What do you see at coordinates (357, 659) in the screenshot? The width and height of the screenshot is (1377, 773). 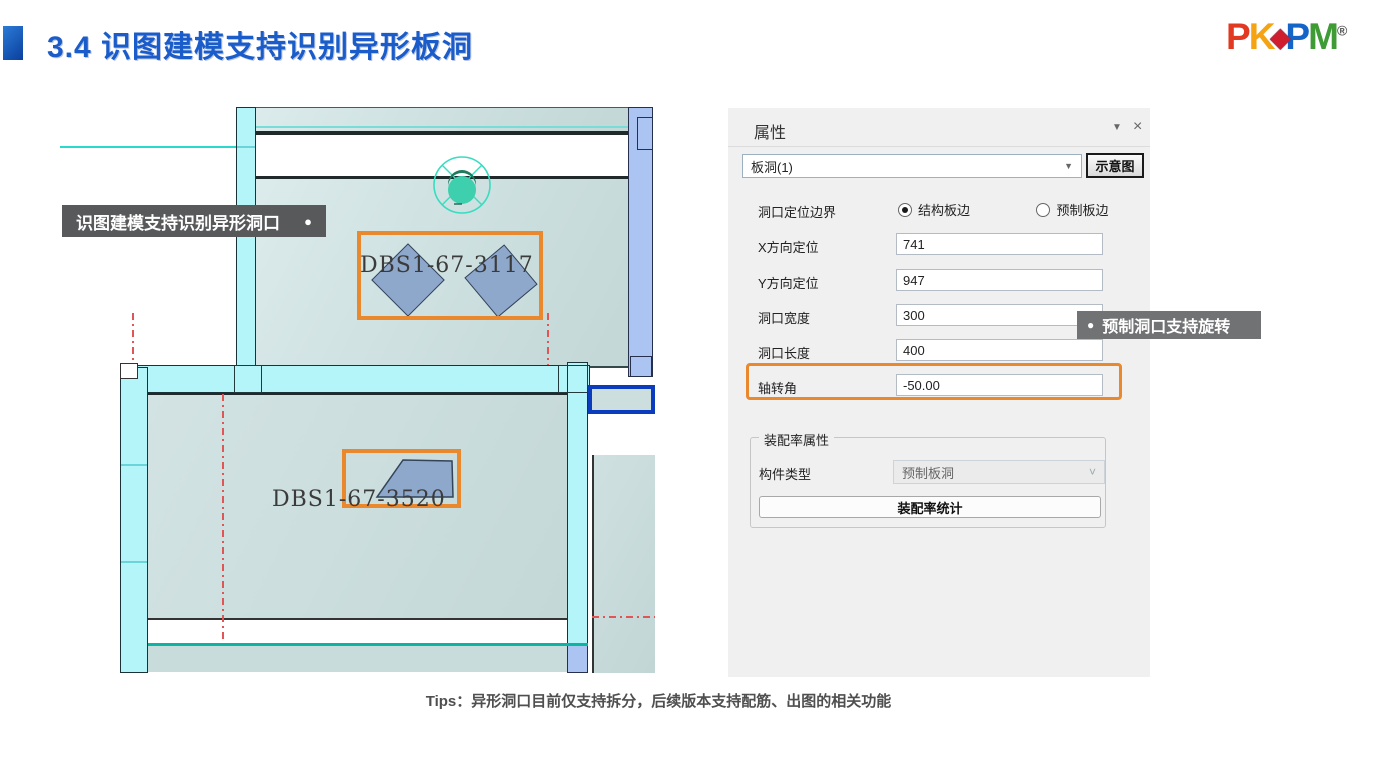 I see `bottom-slab-strip` at bounding box center [357, 659].